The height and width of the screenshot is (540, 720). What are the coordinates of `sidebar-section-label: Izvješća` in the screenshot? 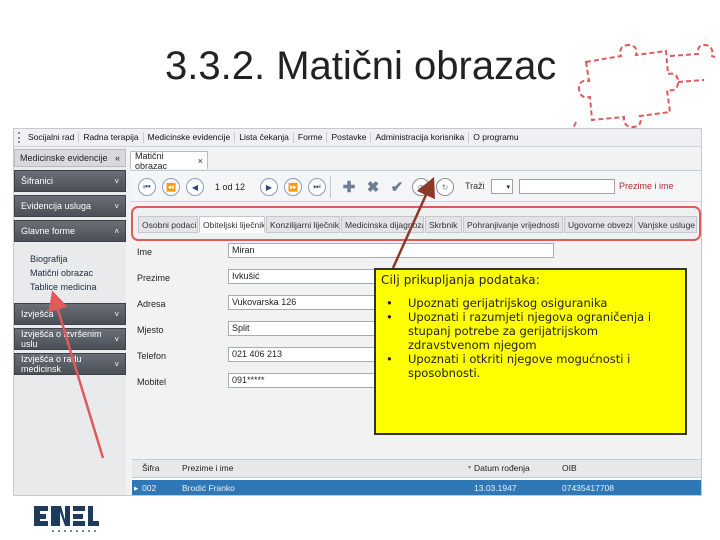 It's located at (37, 314).